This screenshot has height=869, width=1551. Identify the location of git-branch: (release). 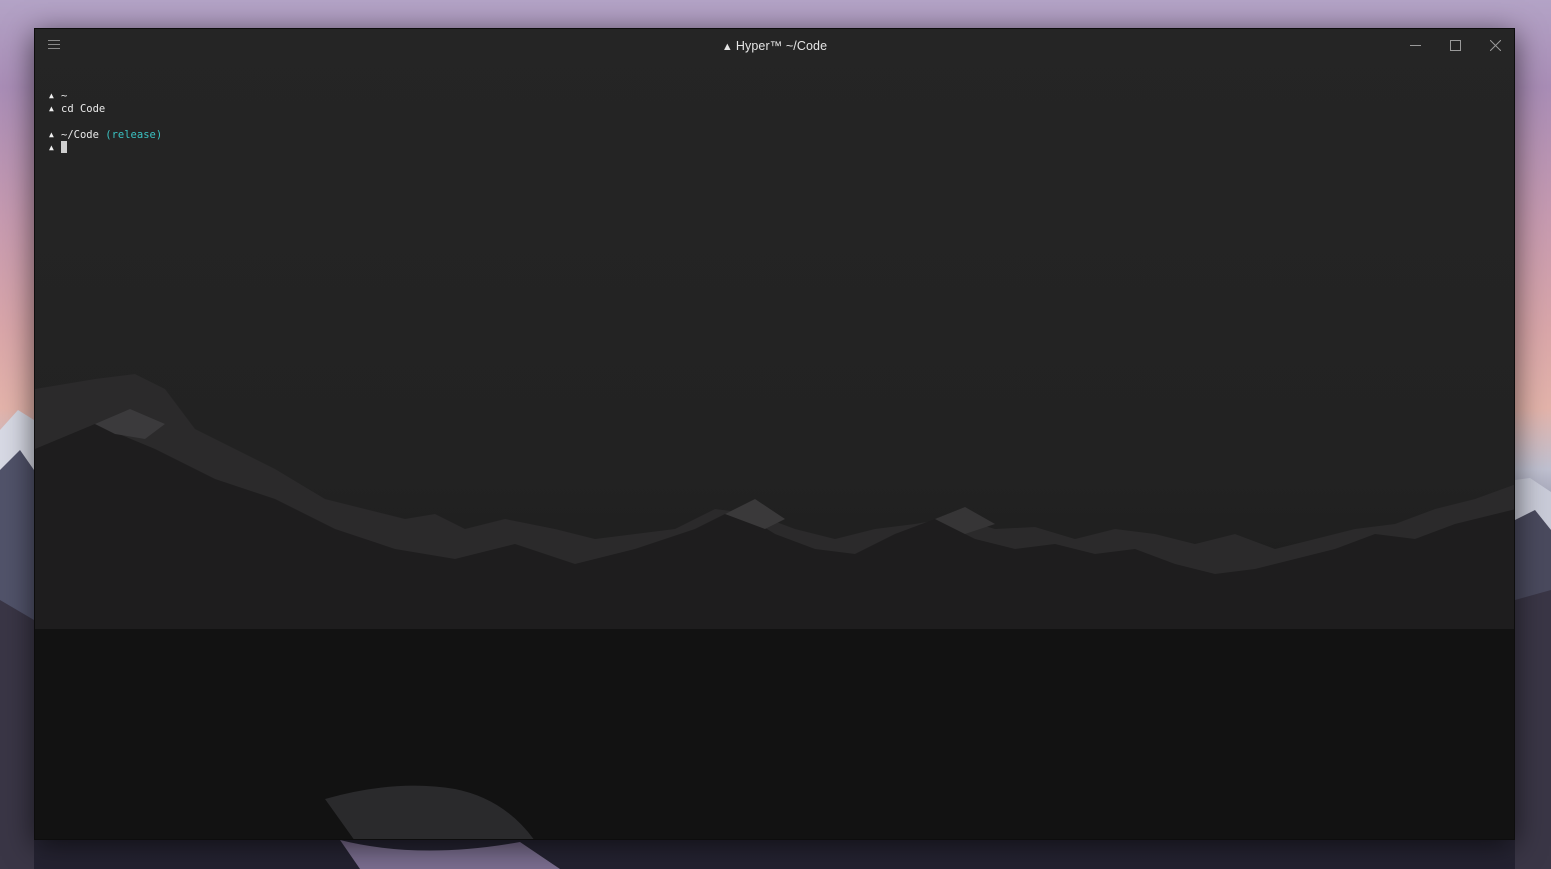
(134, 135).